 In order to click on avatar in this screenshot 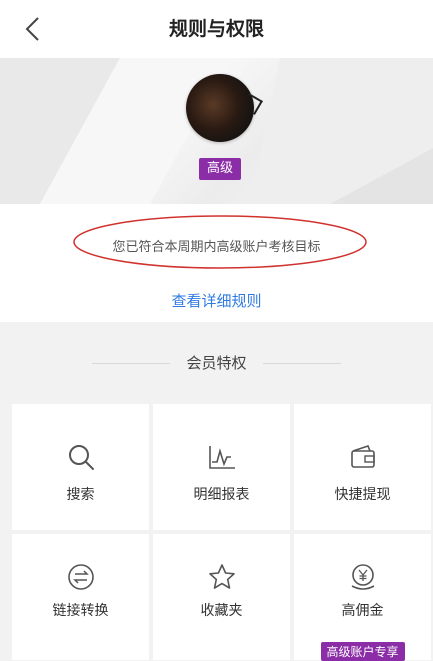, I will do `click(220, 108)`.